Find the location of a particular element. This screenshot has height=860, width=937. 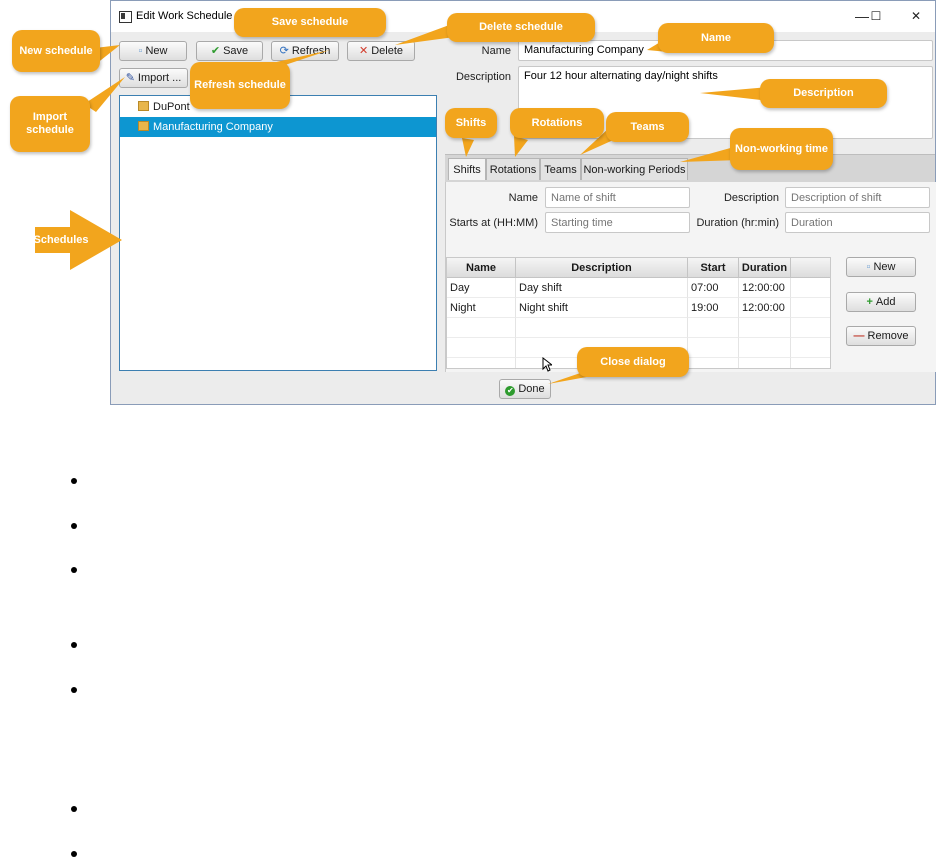

callout-delete-schedule: Delete schedule is located at coordinates (521, 27).